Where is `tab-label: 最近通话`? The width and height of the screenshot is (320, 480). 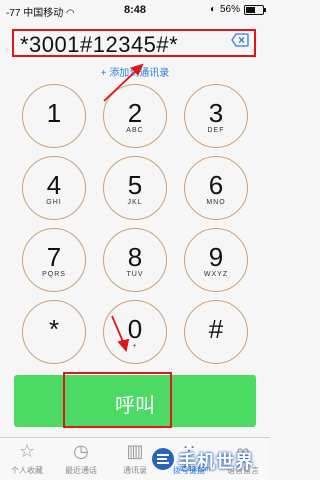 tab-label: 最近通话 is located at coordinates (81, 470).